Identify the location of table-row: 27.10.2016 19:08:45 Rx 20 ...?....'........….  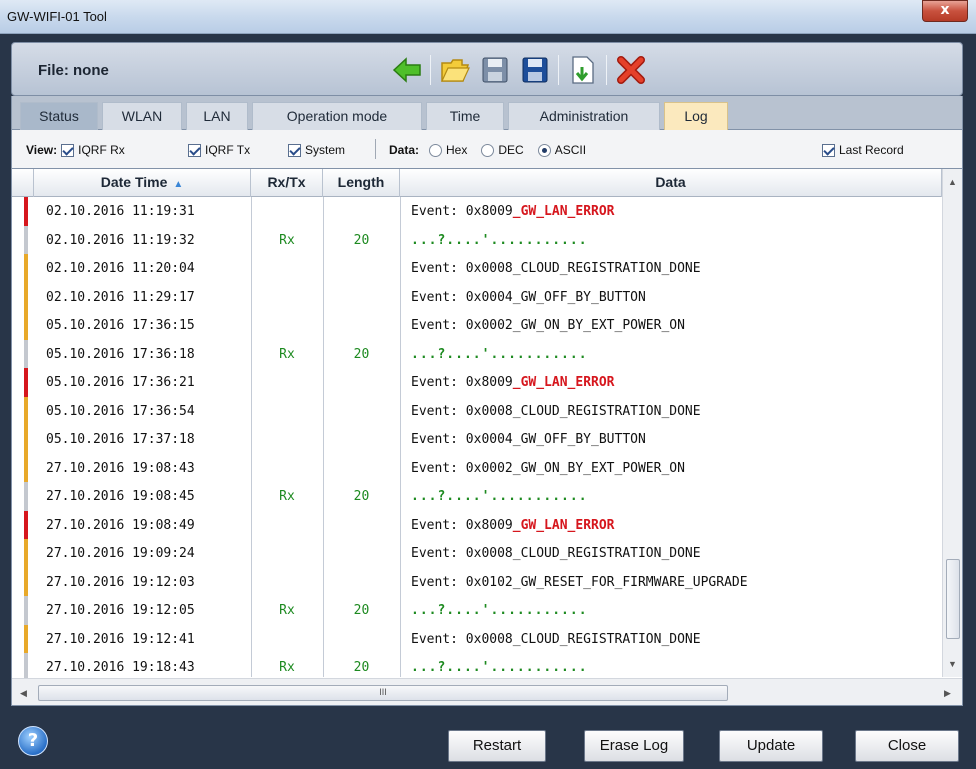
(477, 496).